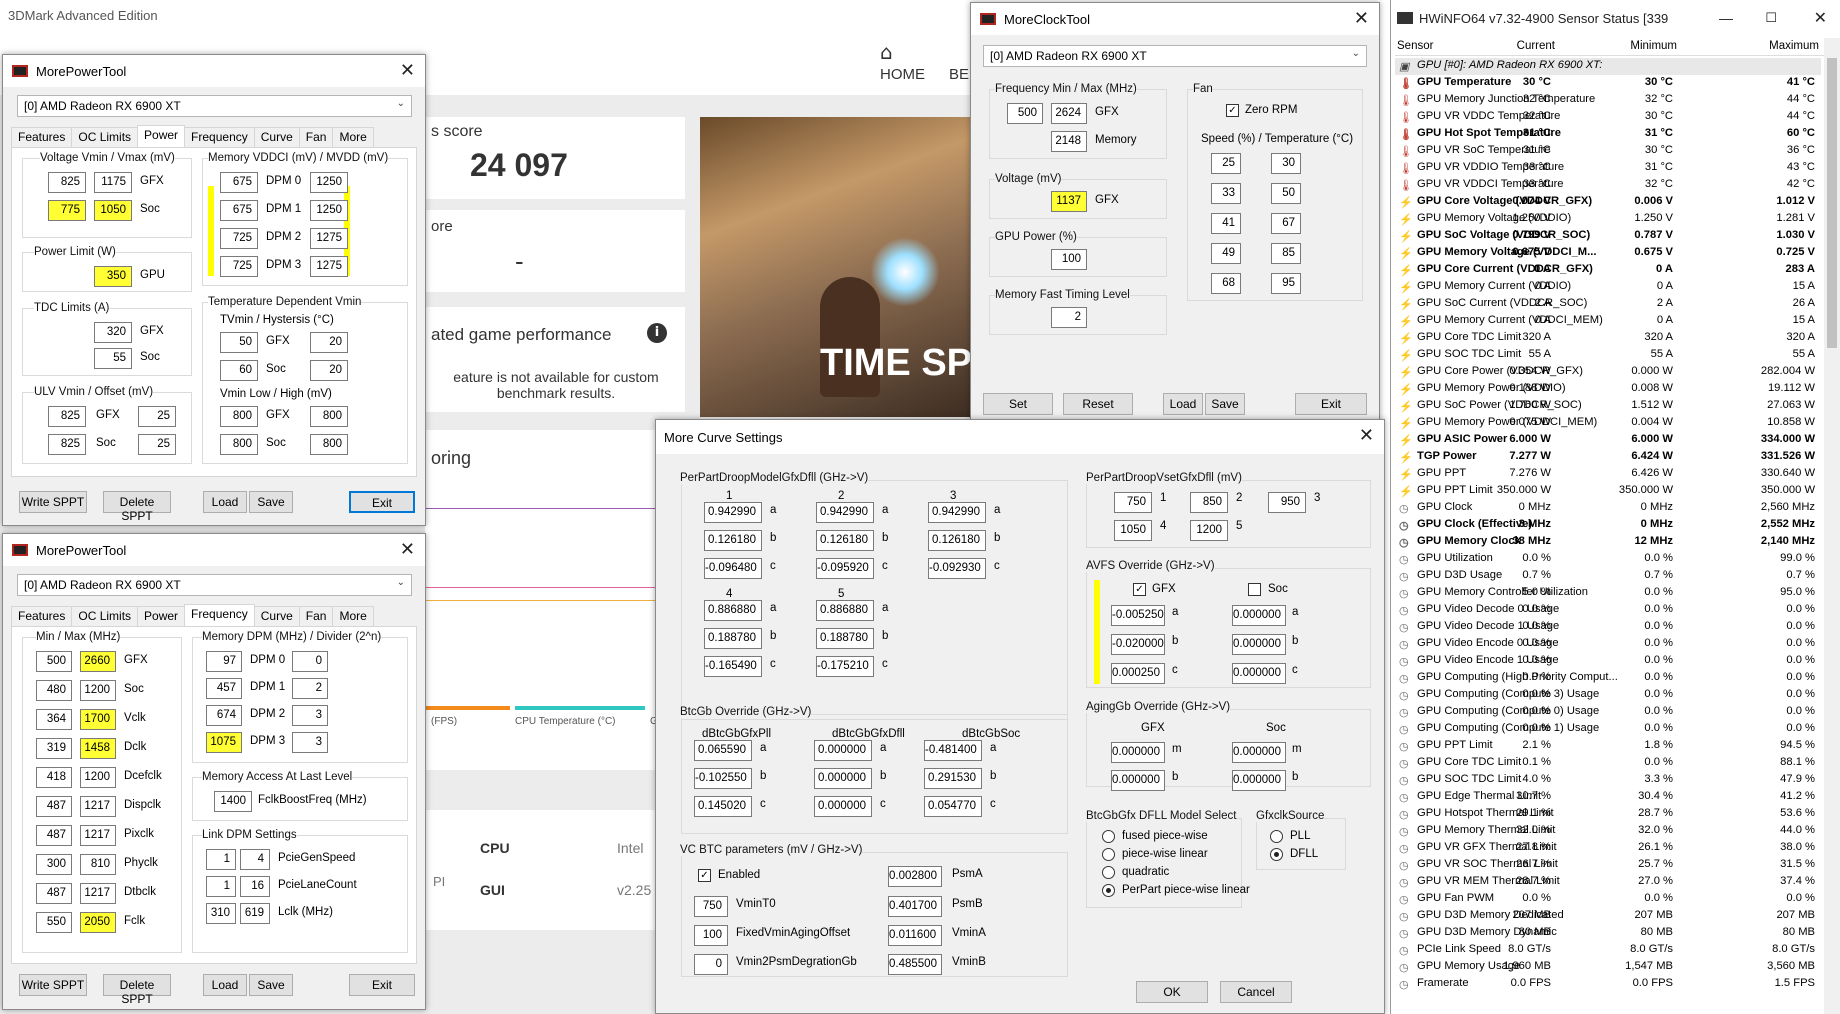 This screenshot has height=1014, width=1840. Describe the element at coordinates (316, 137) in the screenshot. I see `tab-fan: Fan` at that location.